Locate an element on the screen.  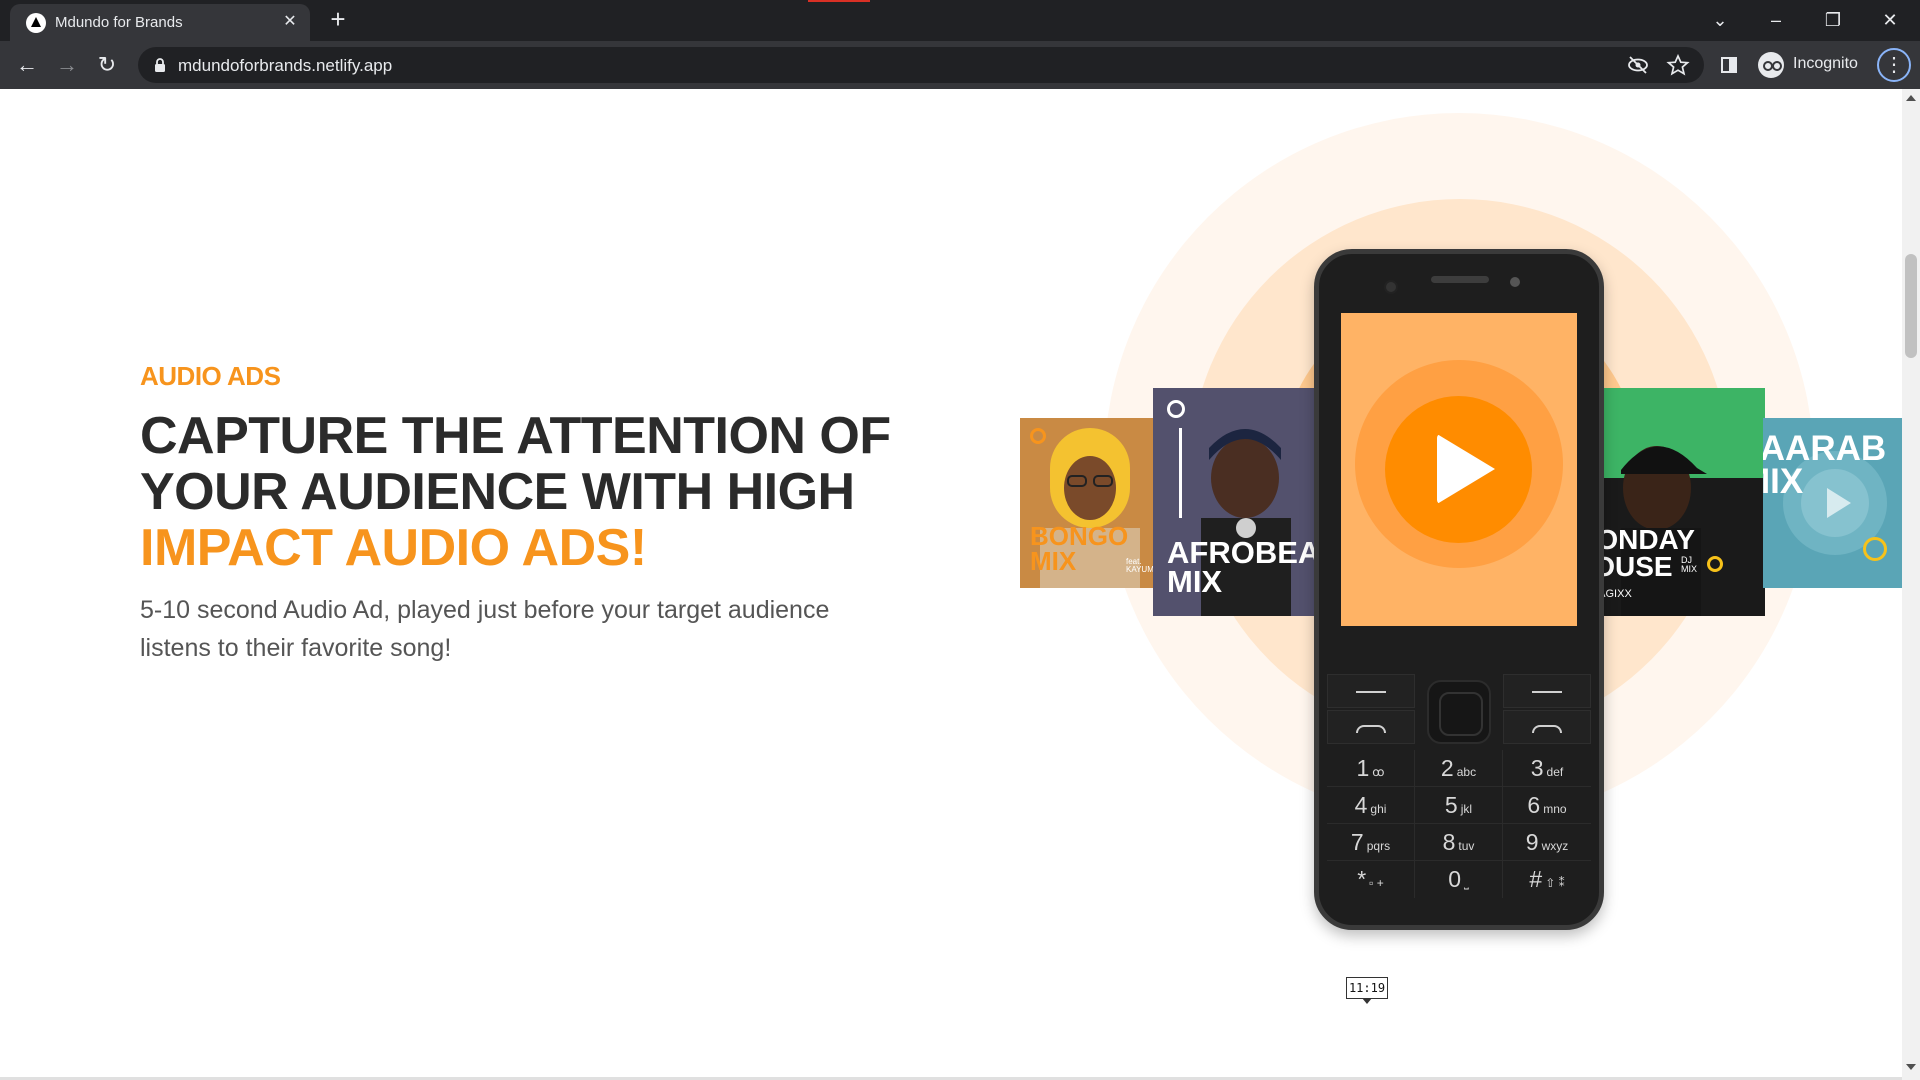
playlist-label: TAARAB MIX is located at coordinates (1825, 465).